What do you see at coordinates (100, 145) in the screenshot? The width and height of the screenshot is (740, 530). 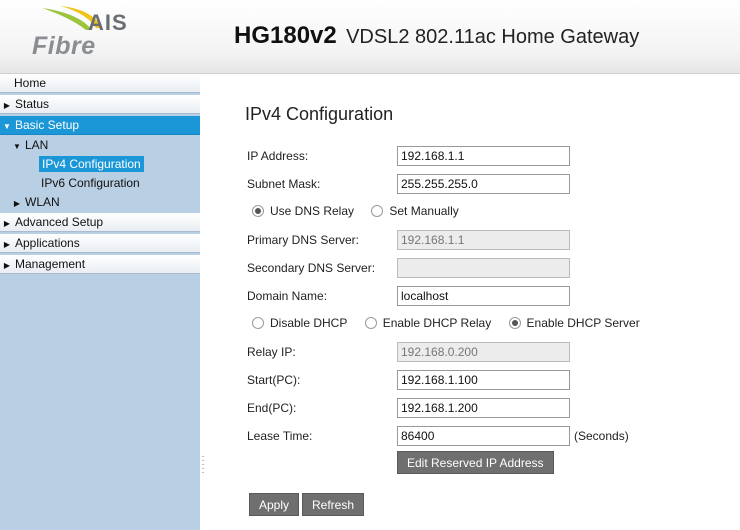 I see `sidebar-item-lan: ▼ LAN` at bounding box center [100, 145].